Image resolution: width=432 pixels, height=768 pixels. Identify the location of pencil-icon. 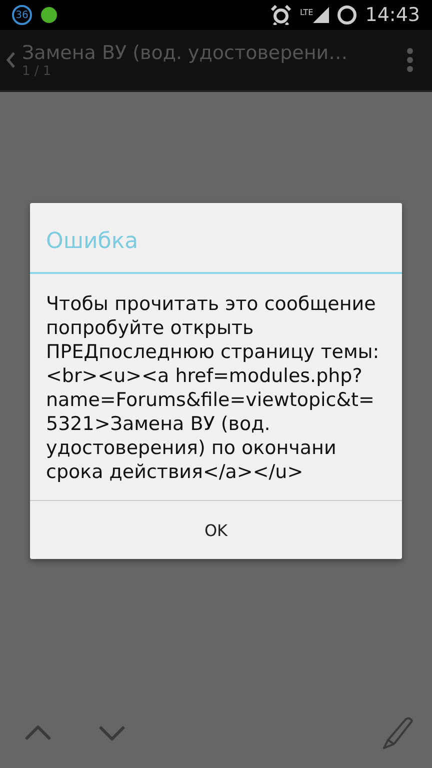
(398, 733).